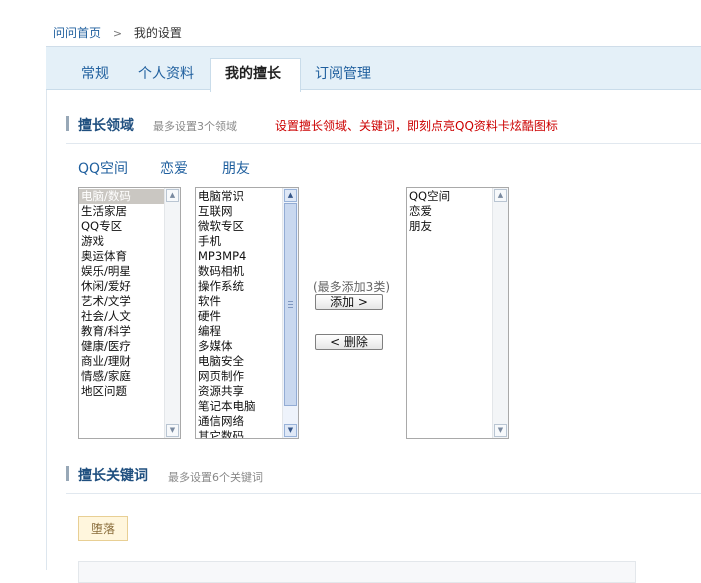 Image resolution: width=701 pixels, height=583 pixels. I want to click on subcategory-option: 通信网络, so click(239, 421).